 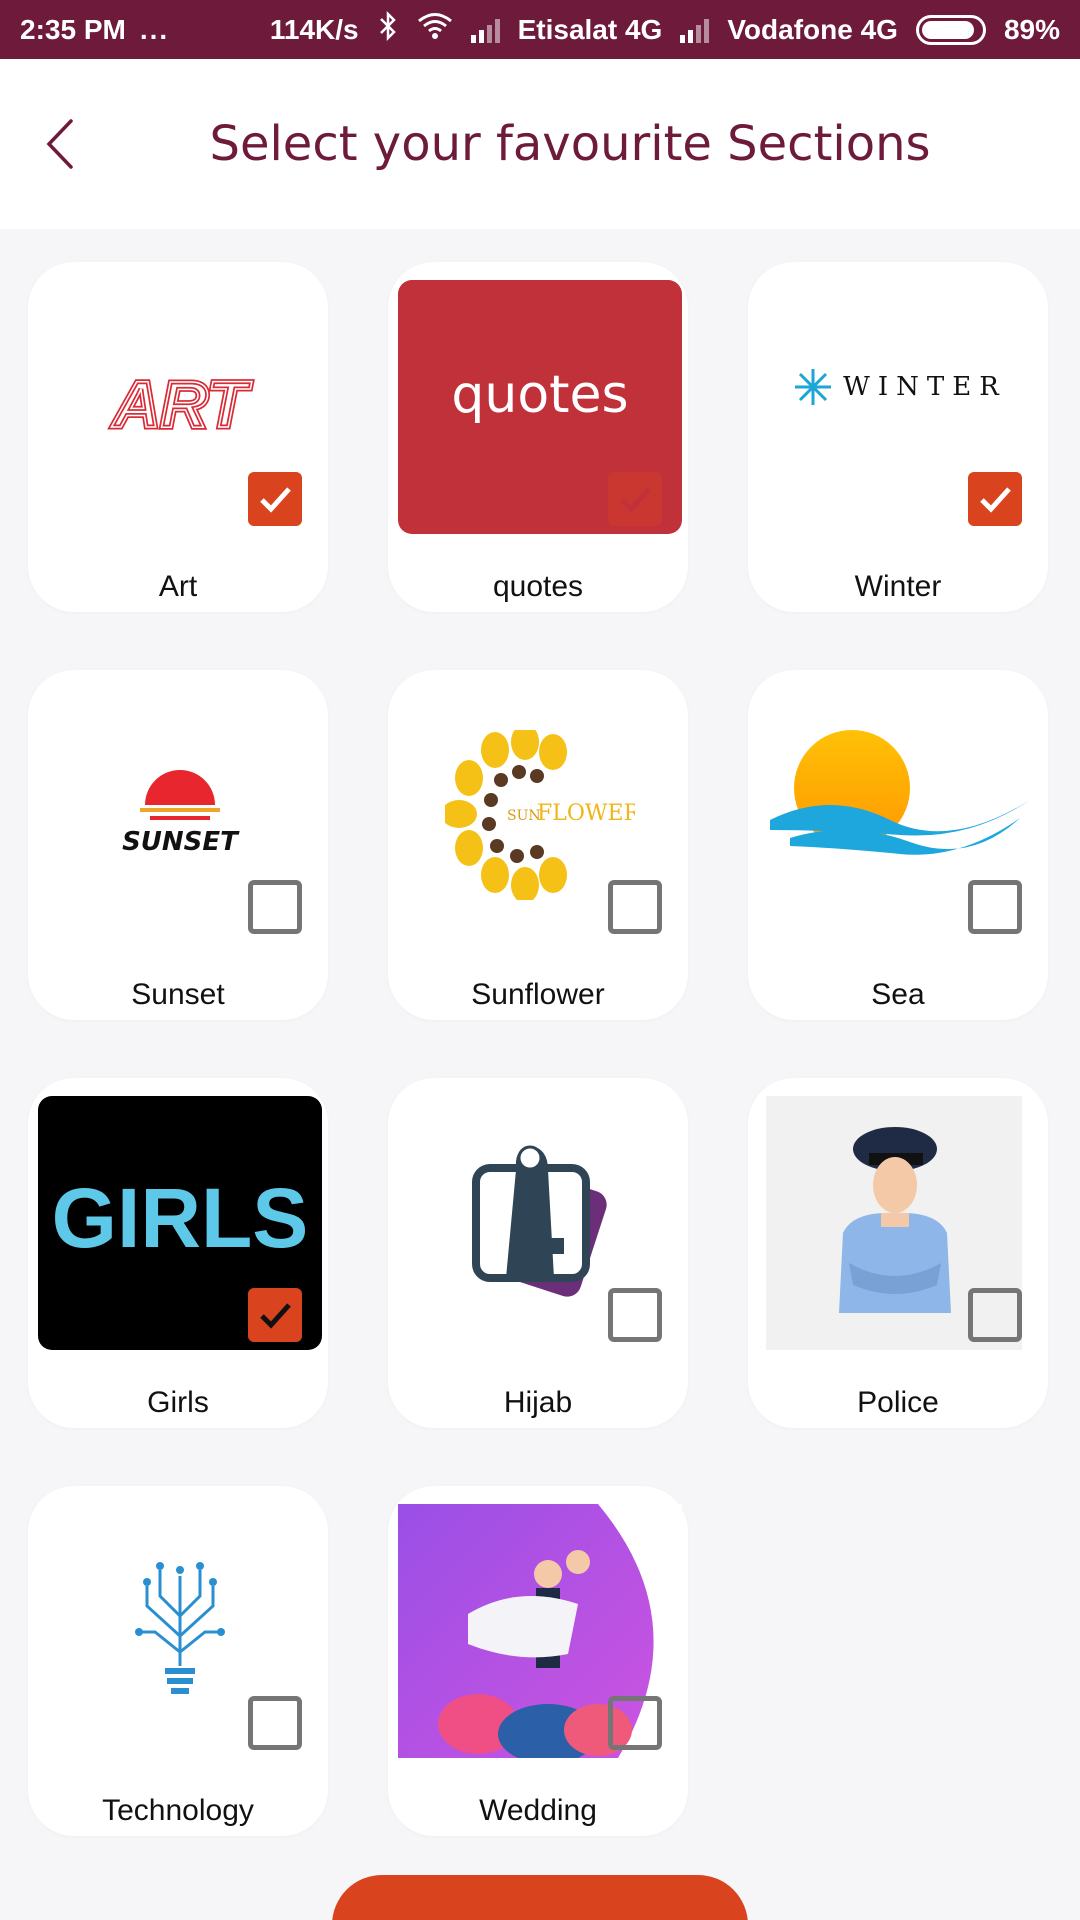 I want to click on checkbox-art, so click(x=275, y=499).